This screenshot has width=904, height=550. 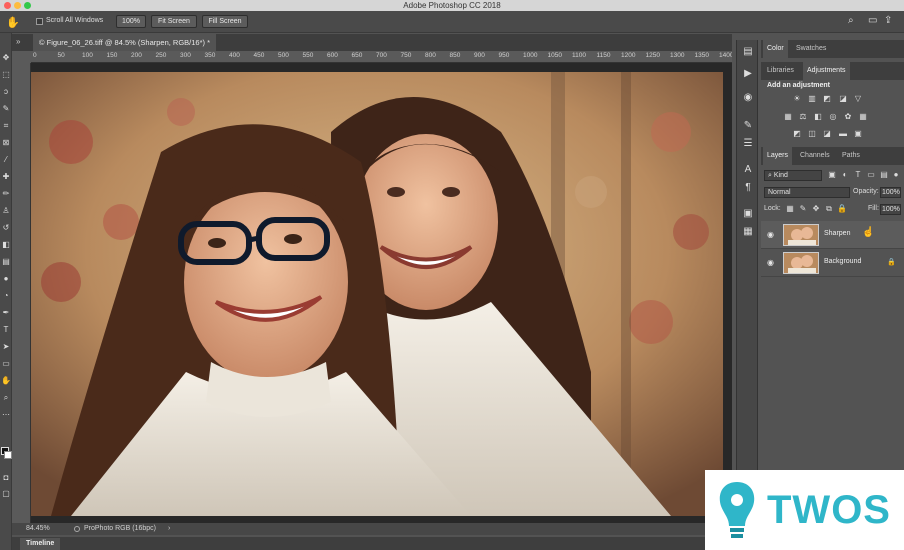 I want to click on zoom-100-button: 100%, so click(x=131, y=21).